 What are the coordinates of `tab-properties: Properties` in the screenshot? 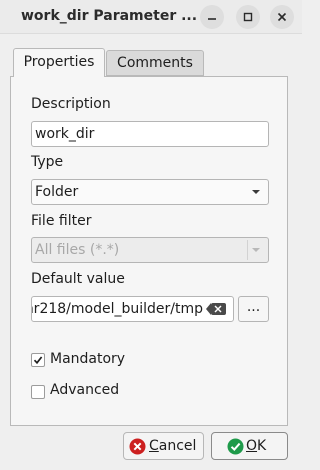 It's located at (59, 62).